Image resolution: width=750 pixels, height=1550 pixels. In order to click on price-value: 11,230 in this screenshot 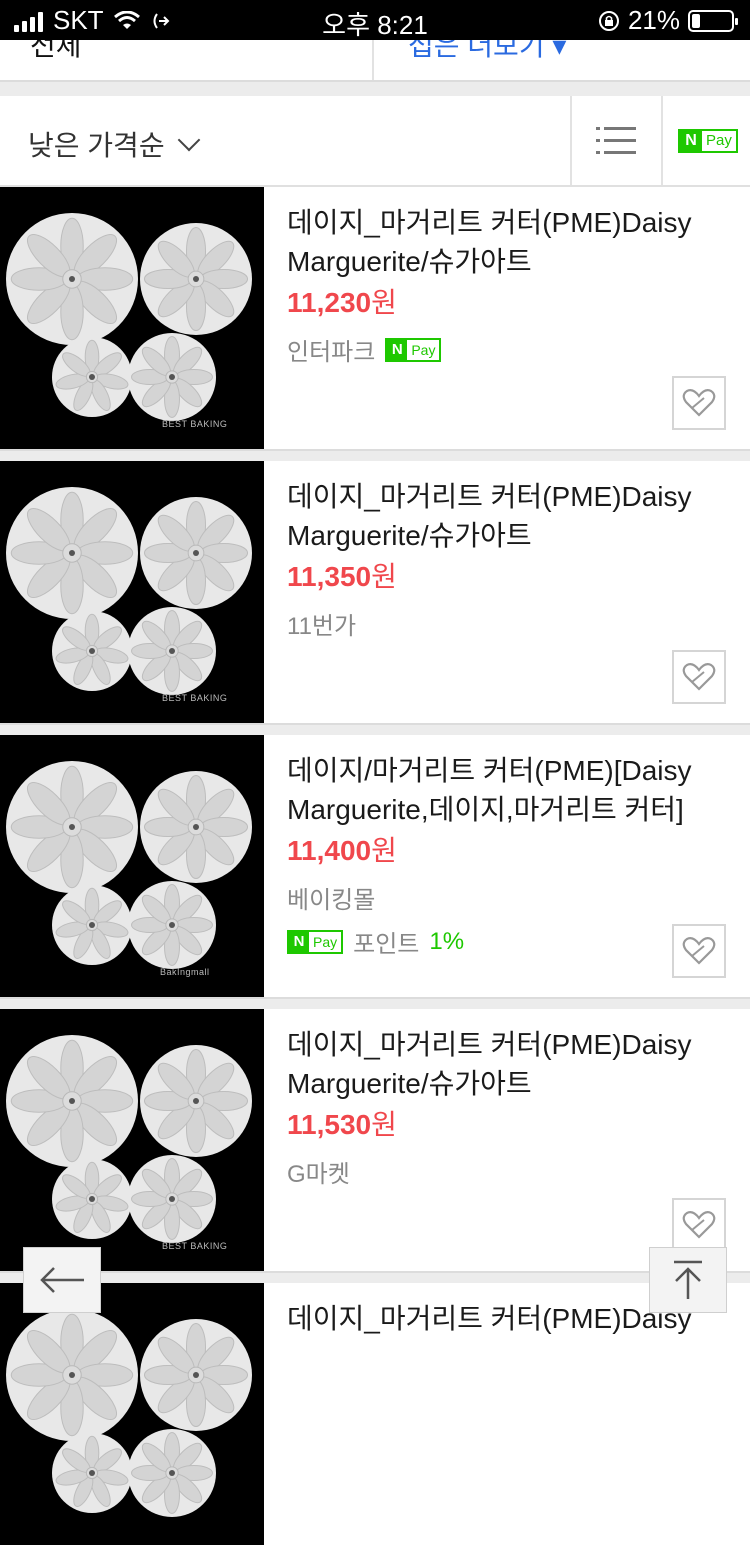, I will do `click(329, 302)`.